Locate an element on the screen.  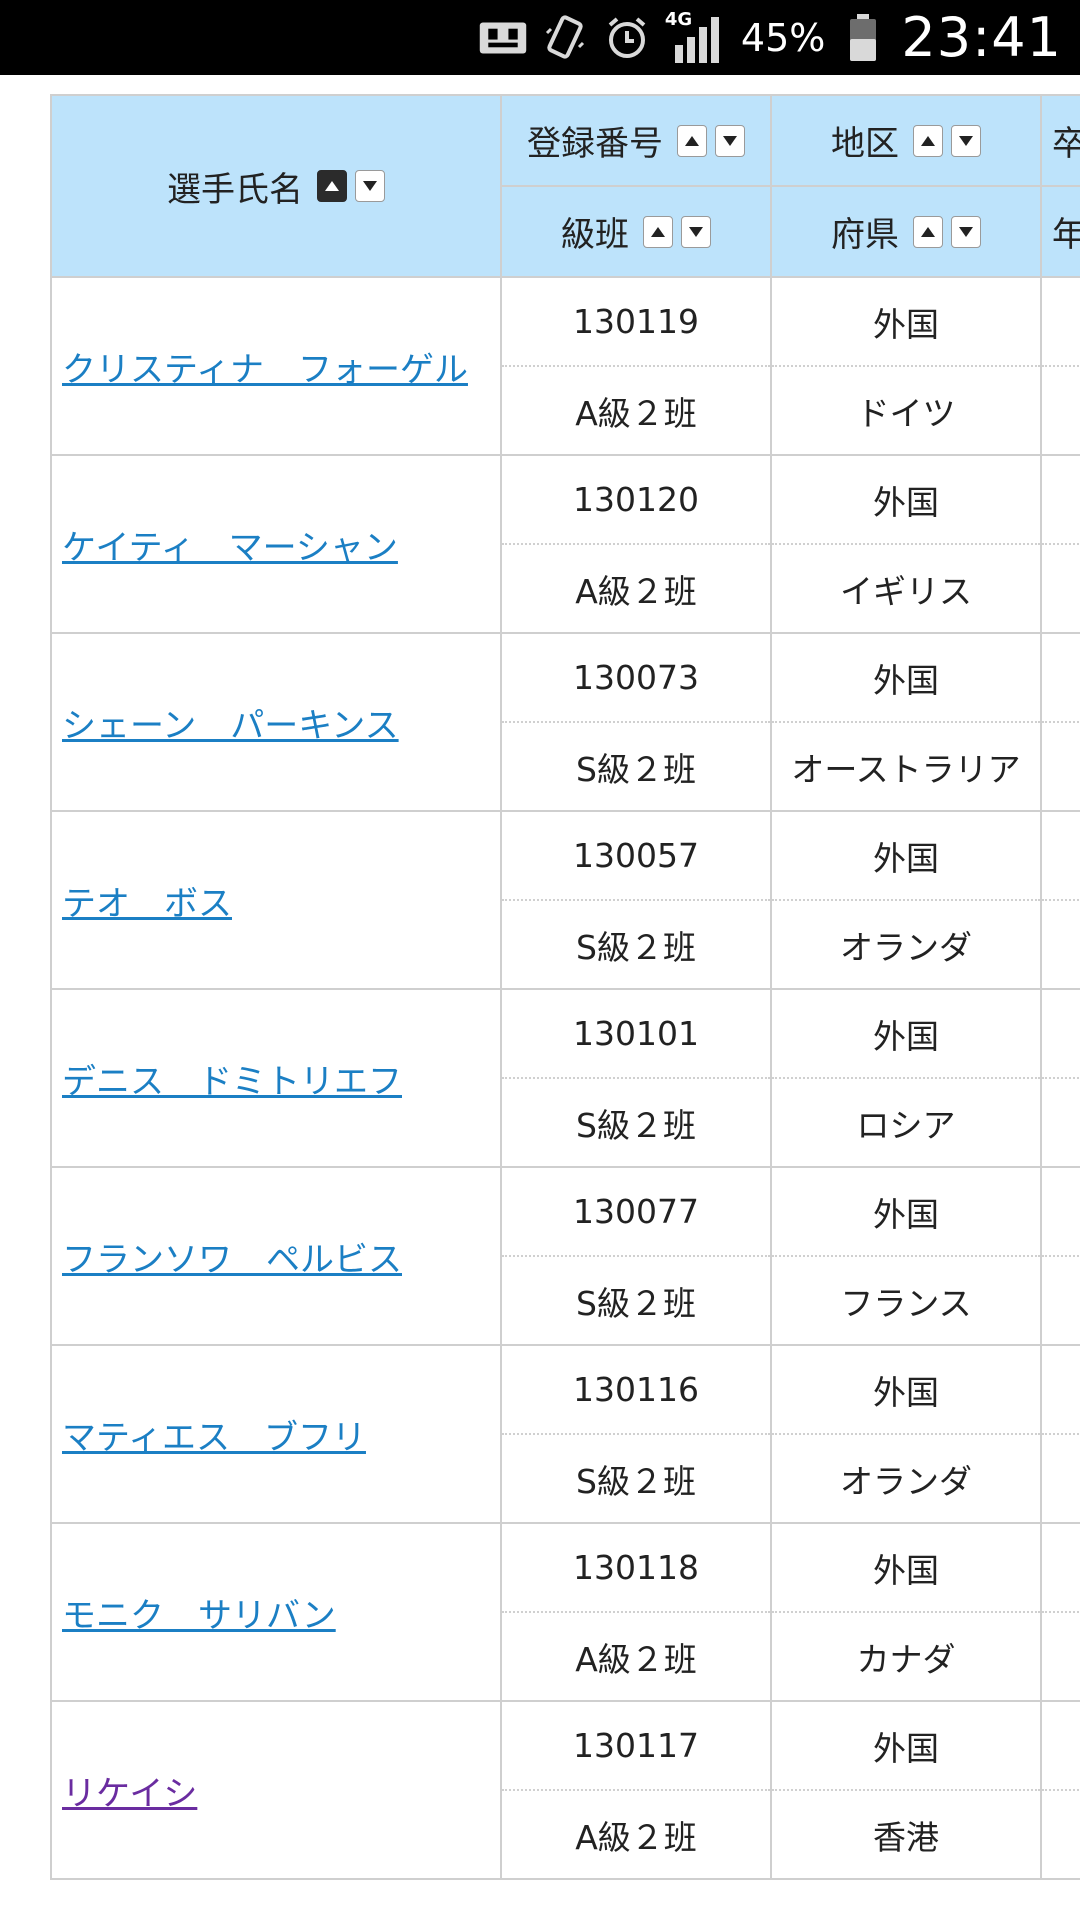
table-row: リケイシ 130117 外国 is located at coordinates (565, 1790).